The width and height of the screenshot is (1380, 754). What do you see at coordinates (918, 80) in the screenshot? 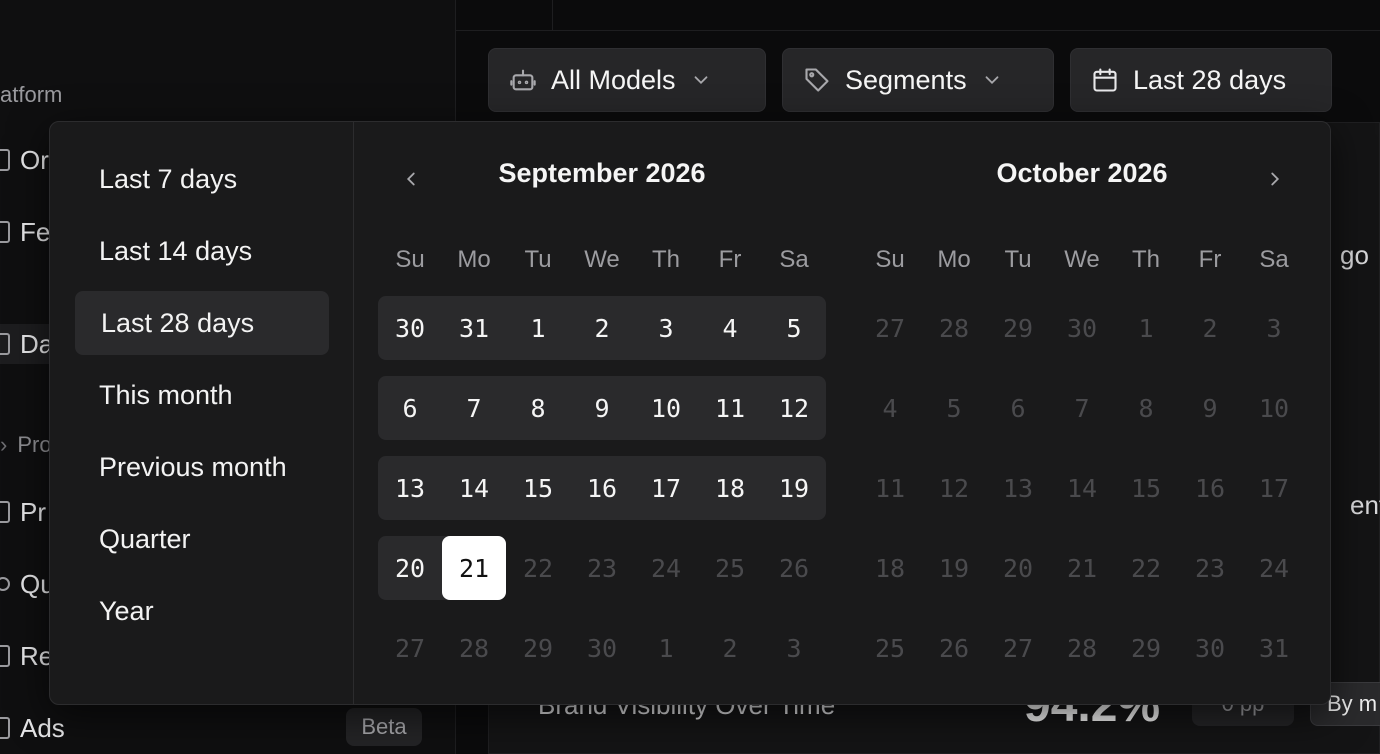
I see `segments-filter-button: Segments` at bounding box center [918, 80].